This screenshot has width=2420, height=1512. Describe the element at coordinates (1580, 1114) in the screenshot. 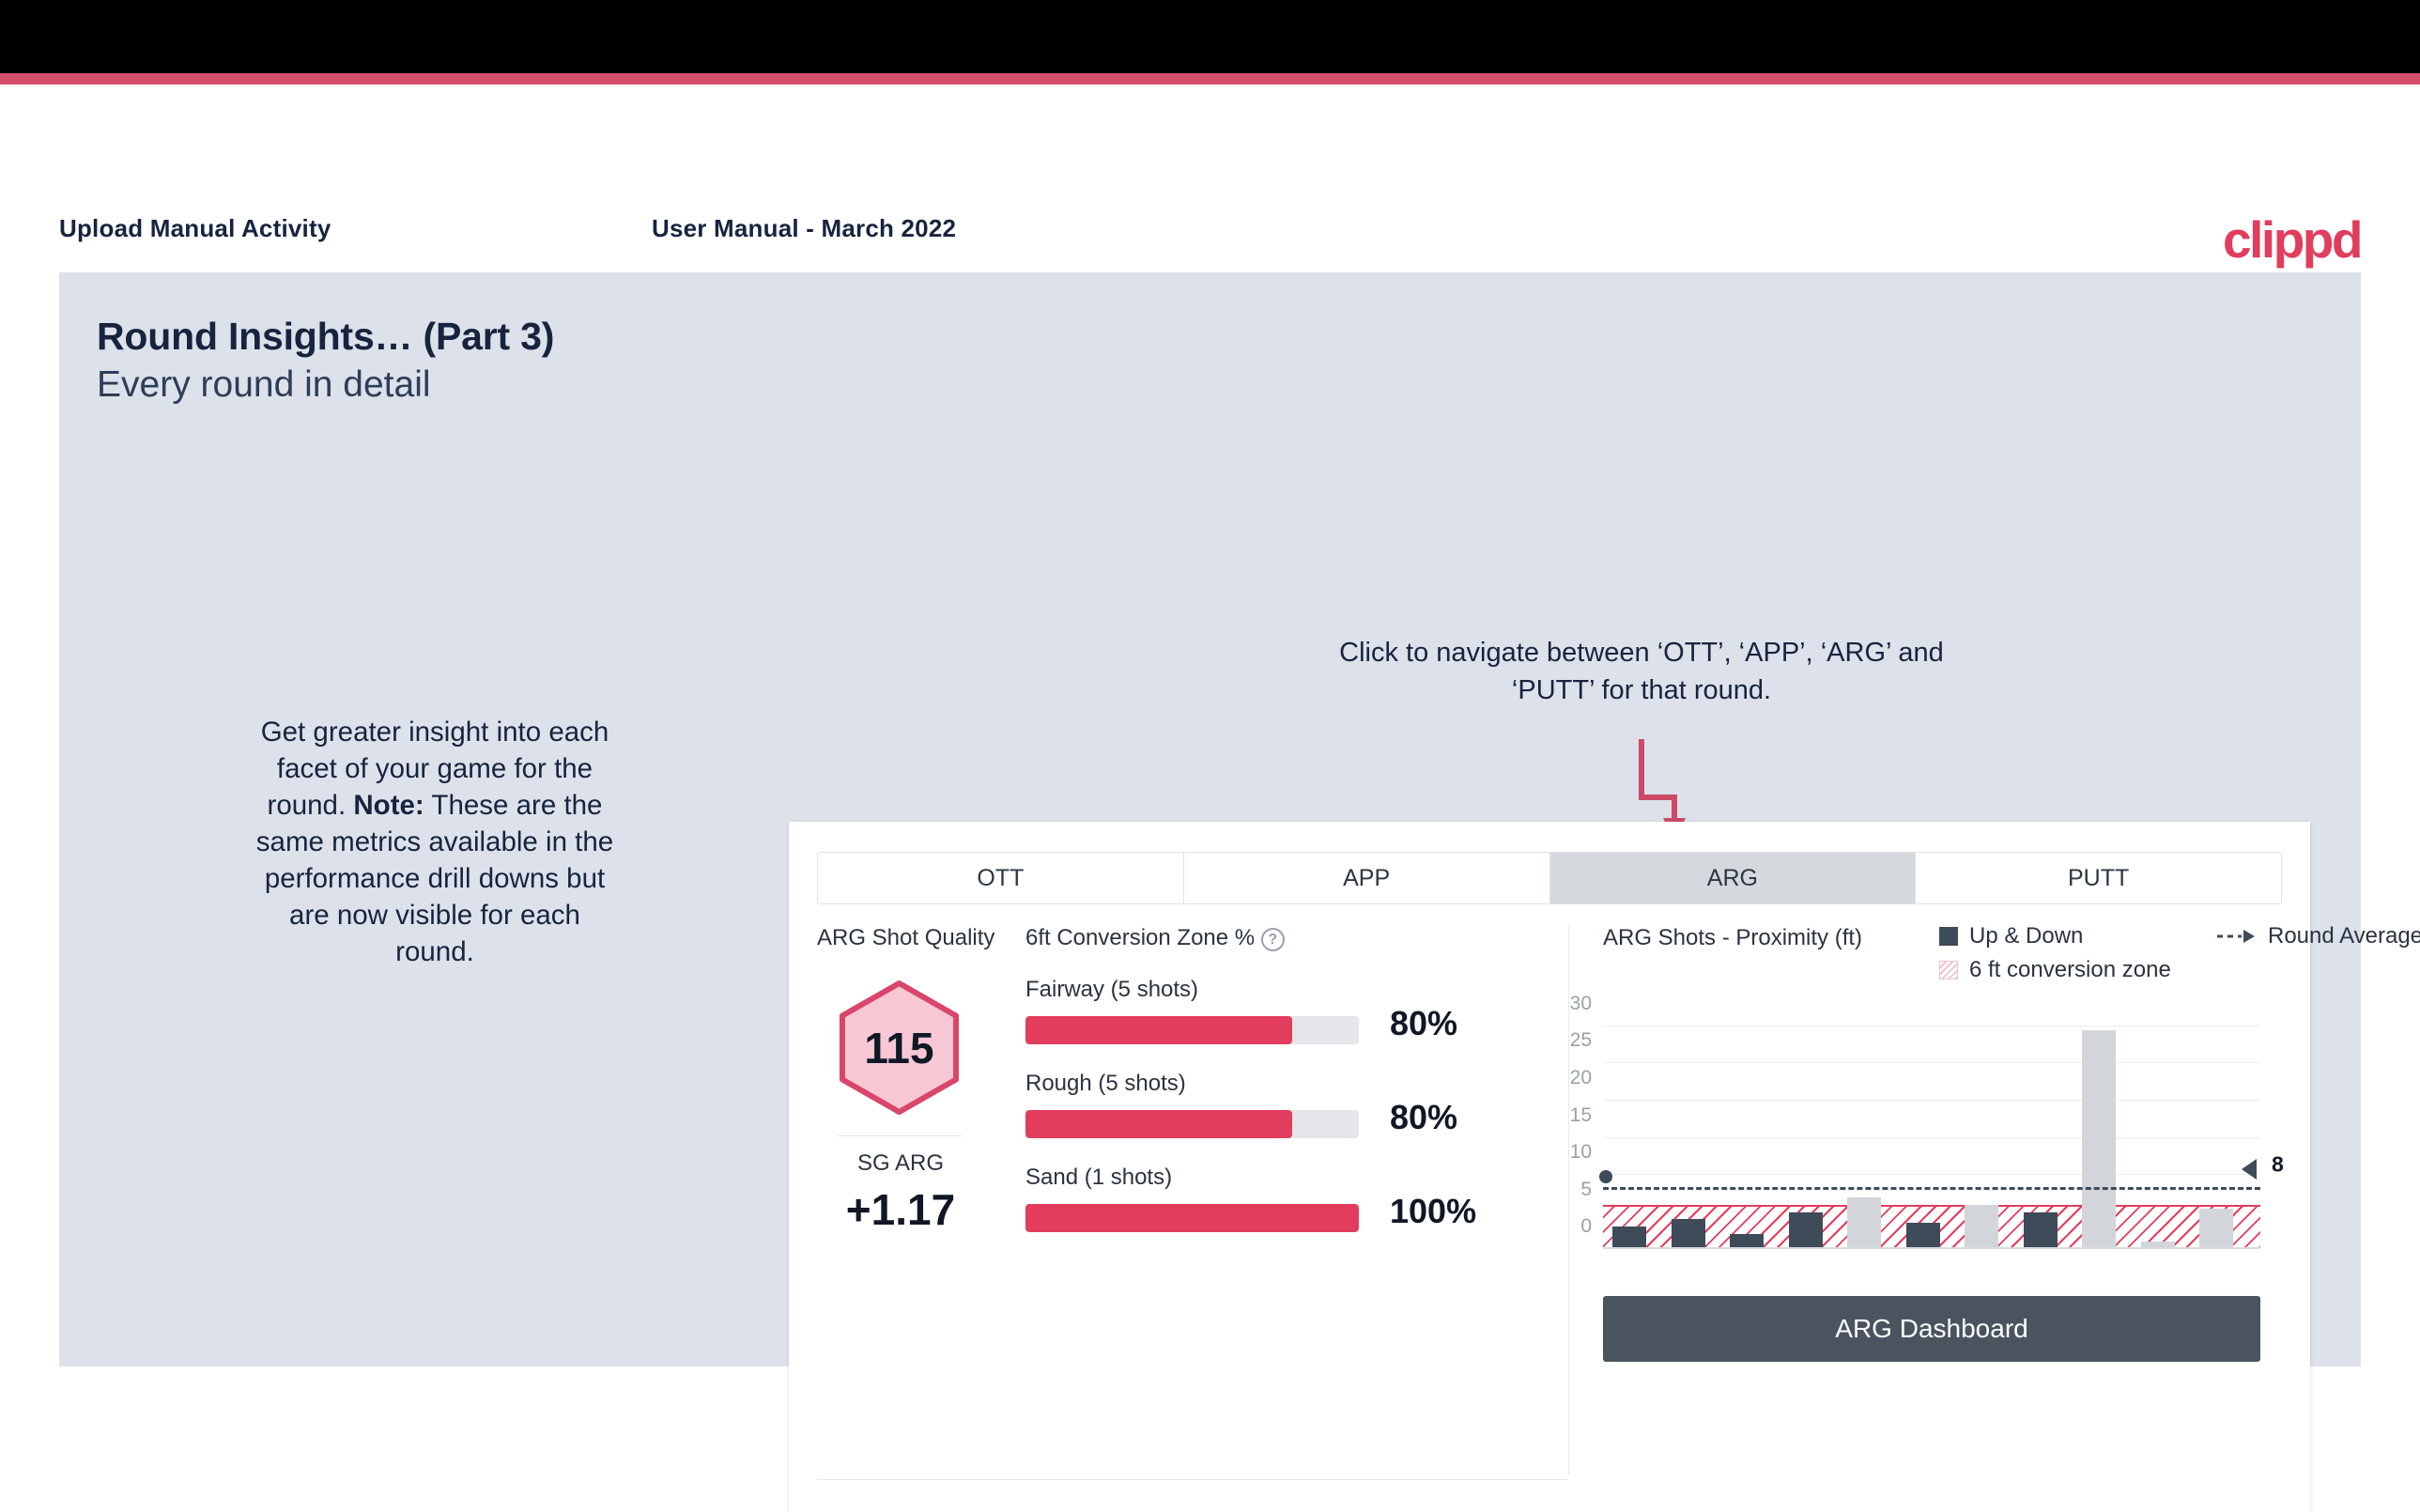

I see `y-tick-15: 15` at that location.